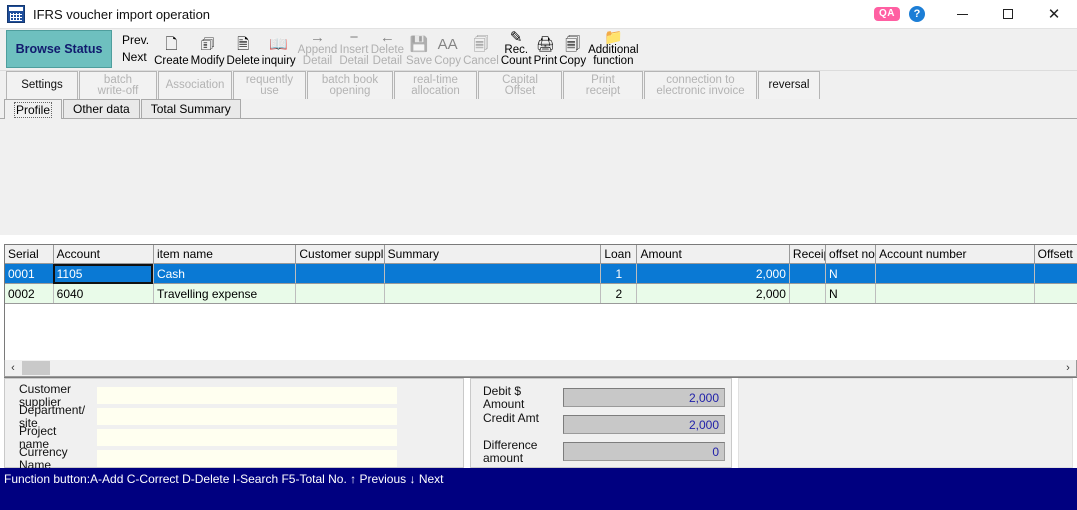 The height and width of the screenshot is (510, 1077). I want to click on qa-badge: QA, so click(887, 14).